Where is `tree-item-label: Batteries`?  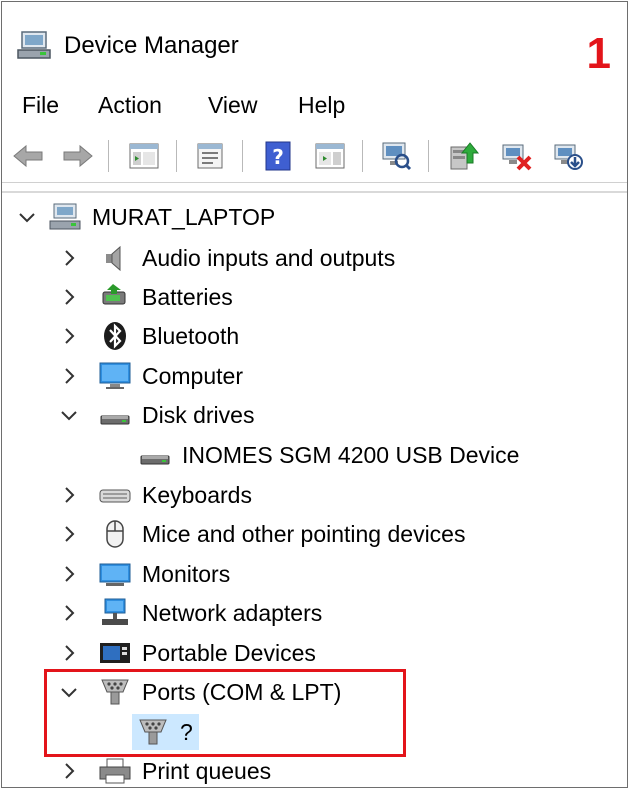
tree-item-label: Batteries is located at coordinates (187, 296).